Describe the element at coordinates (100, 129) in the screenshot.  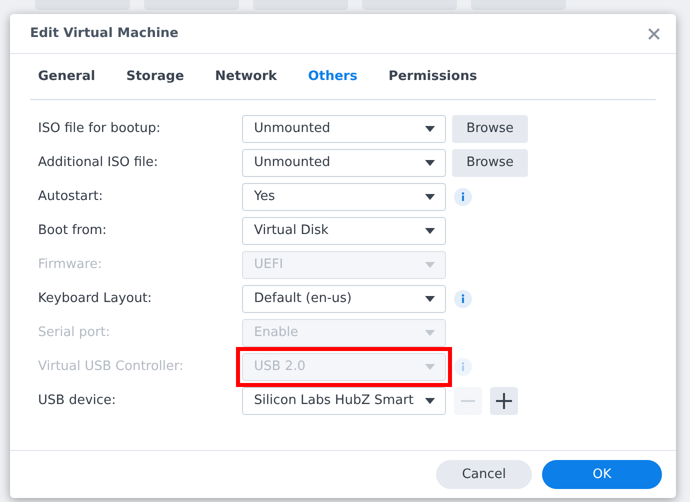
I see `field-label: ISO file for bootup:` at that location.